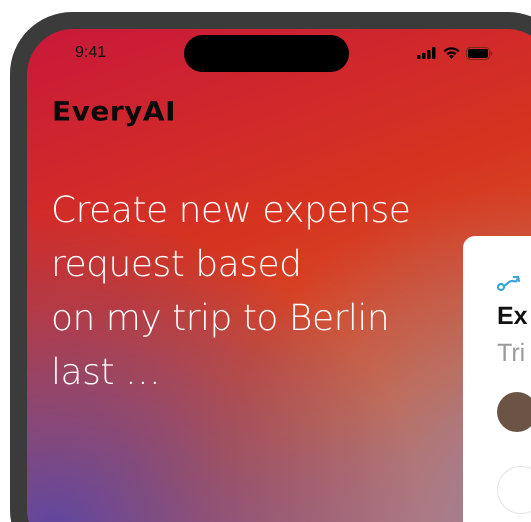  Describe the element at coordinates (510, 283) in the screenshot. I see `route-icon` at that location.